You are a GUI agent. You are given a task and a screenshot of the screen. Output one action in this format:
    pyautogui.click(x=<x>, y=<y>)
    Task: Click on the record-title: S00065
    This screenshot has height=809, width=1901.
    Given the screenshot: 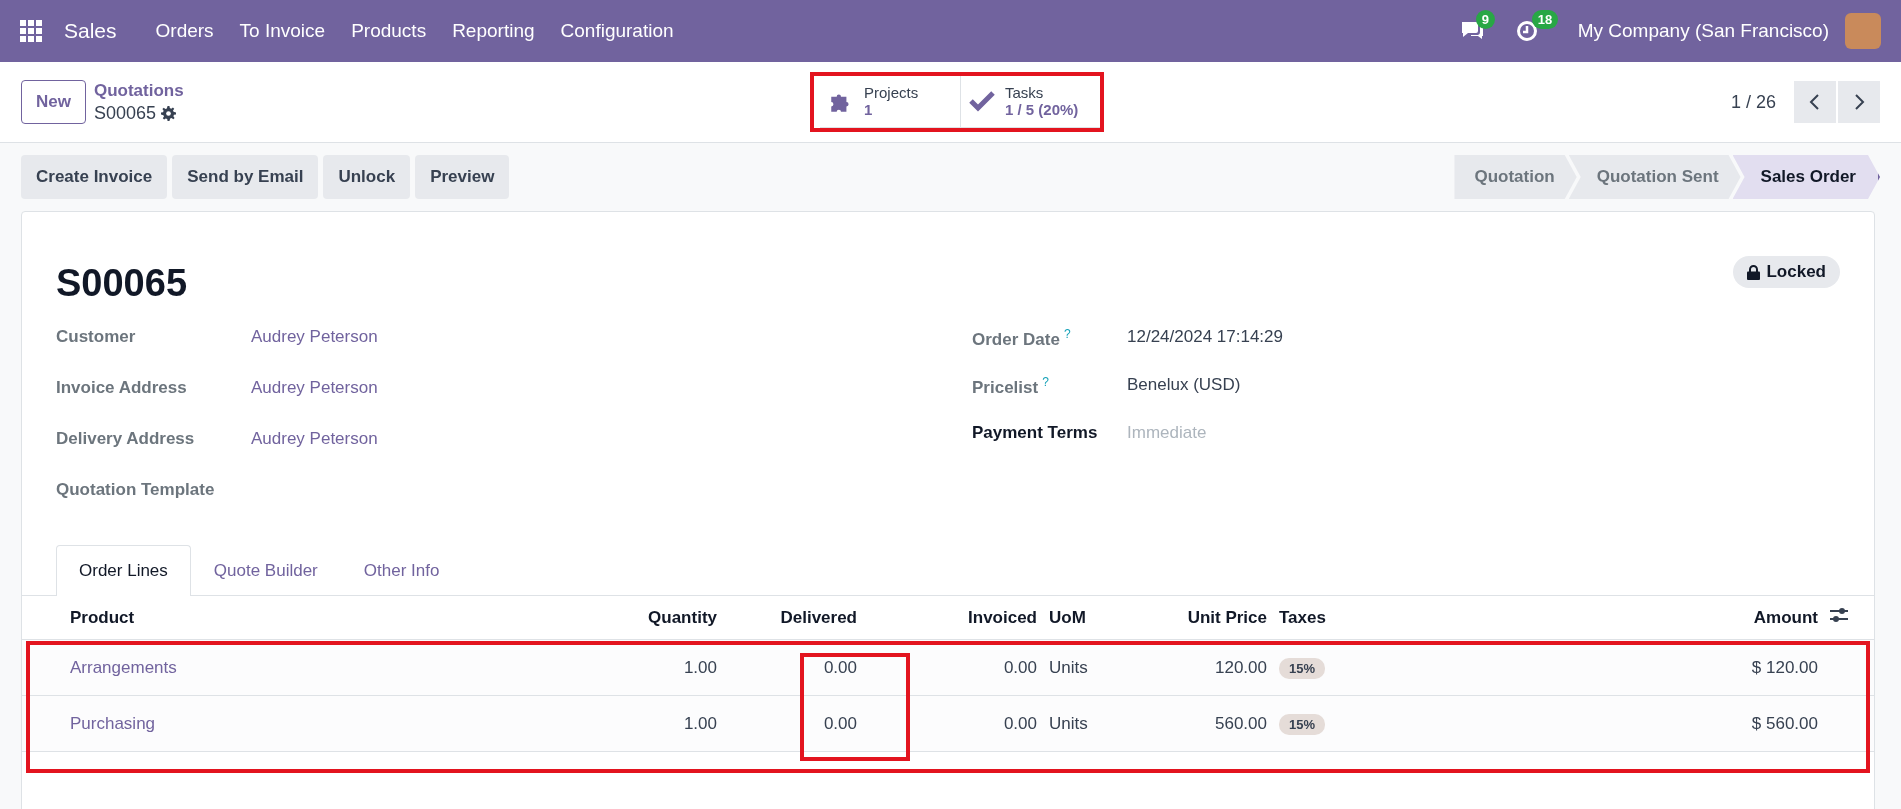 What is the action you would take?
    pyautogui.click(x=121, y=283)
    